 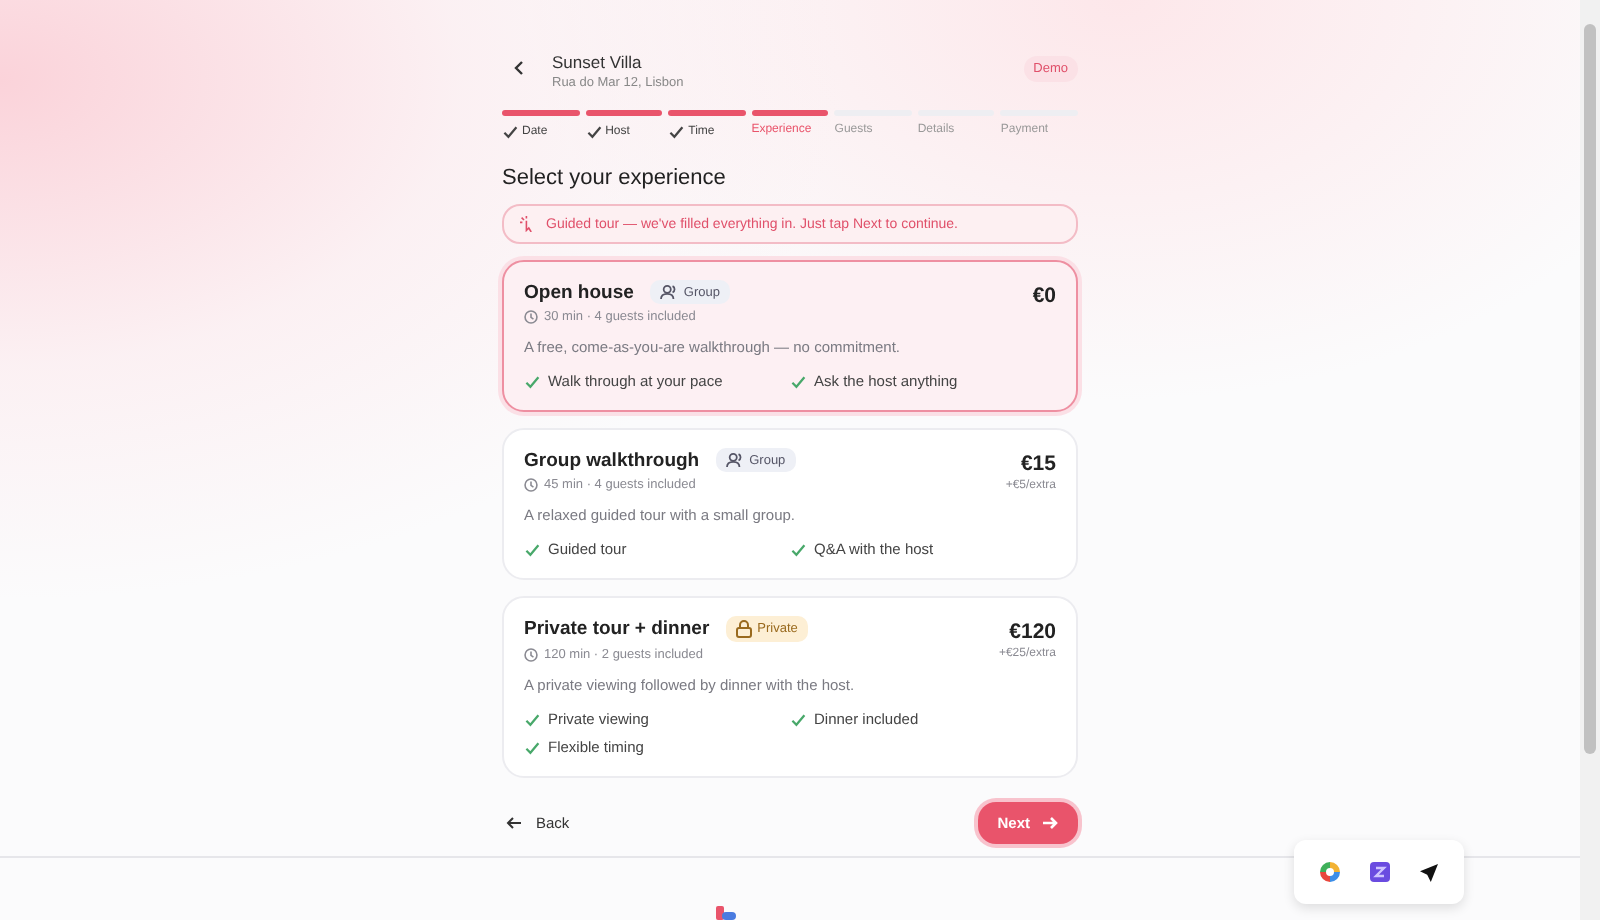 I want to click on square-app-icon, so click(x=1379, y=872).